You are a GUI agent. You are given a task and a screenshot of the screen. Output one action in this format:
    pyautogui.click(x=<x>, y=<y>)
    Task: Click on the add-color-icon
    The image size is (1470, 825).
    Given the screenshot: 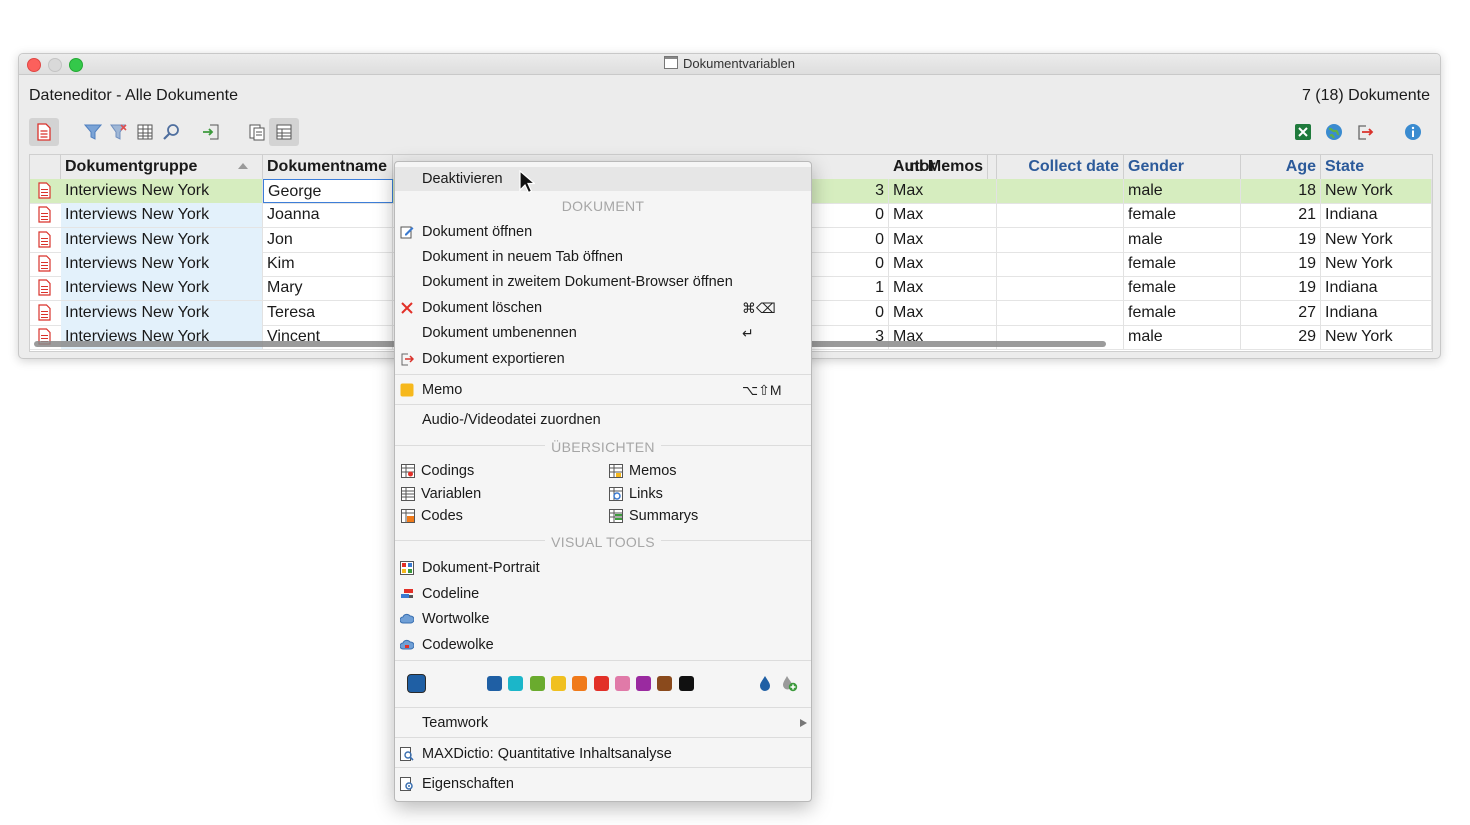 What is the action you would take?
    pyautogui.click(x=789, y=683)
    